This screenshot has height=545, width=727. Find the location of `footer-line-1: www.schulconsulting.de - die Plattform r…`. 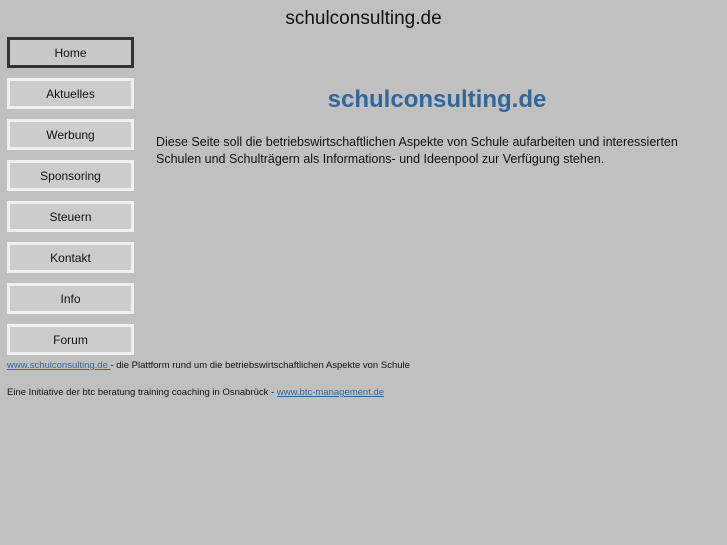

footer-line-1: www.schulconsulting.de - die Plattform r… is located at coordinates (208, 365).